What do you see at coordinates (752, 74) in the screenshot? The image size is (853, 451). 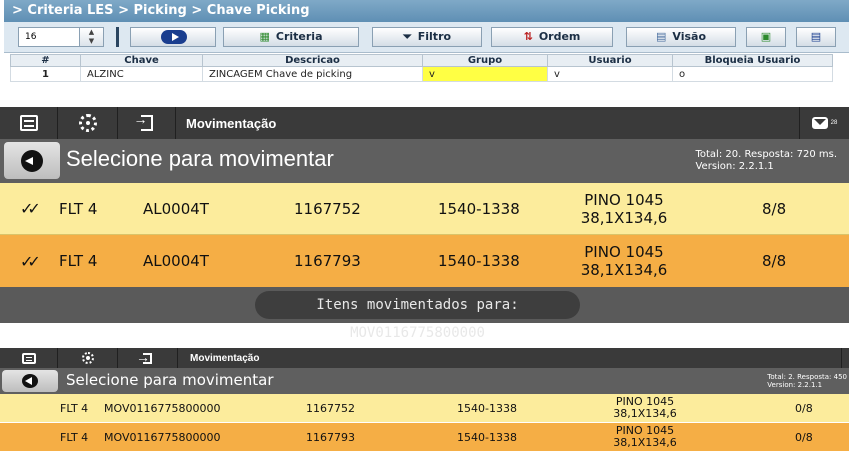 I see `cell-bloqueia: o` at bounding box center [752, 74].